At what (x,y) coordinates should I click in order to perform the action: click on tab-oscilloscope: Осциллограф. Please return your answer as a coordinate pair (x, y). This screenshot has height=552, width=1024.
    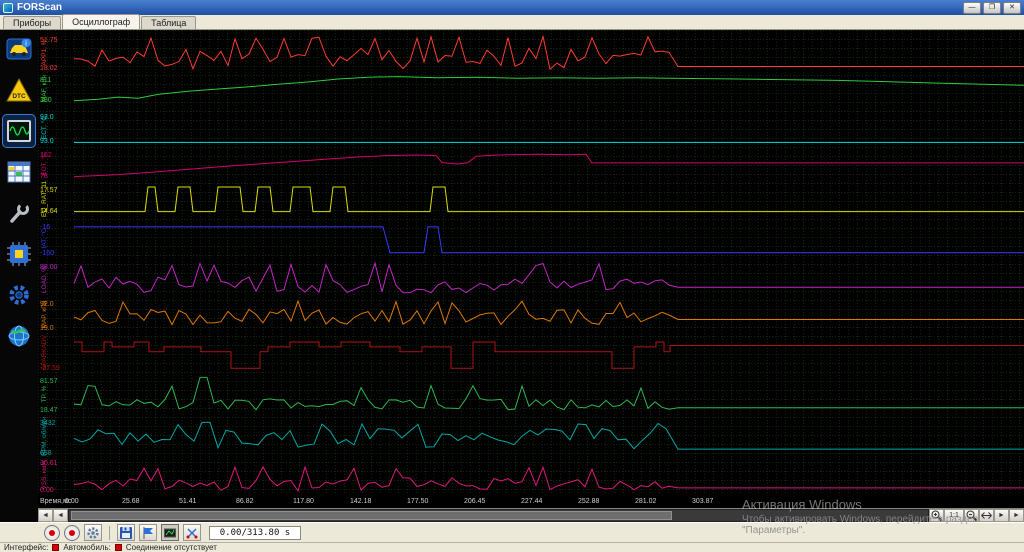
    Looking at the image, I should click on (101, 21).